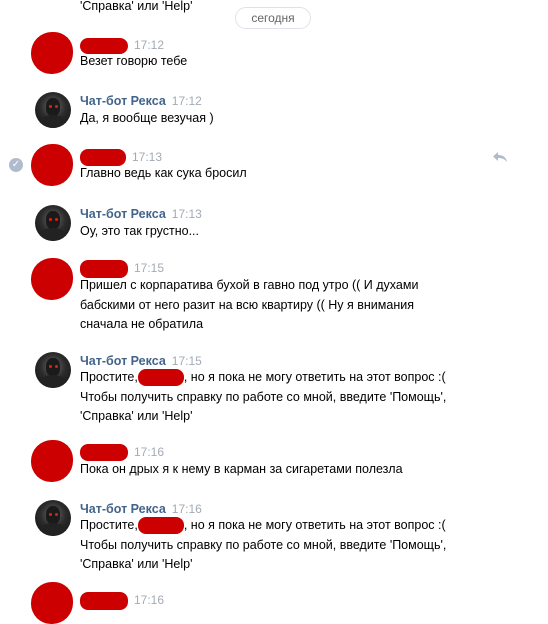 The width and height of the screenshot is (548, 624). I want to click on date-separator: сегодня, so click(273, 18).